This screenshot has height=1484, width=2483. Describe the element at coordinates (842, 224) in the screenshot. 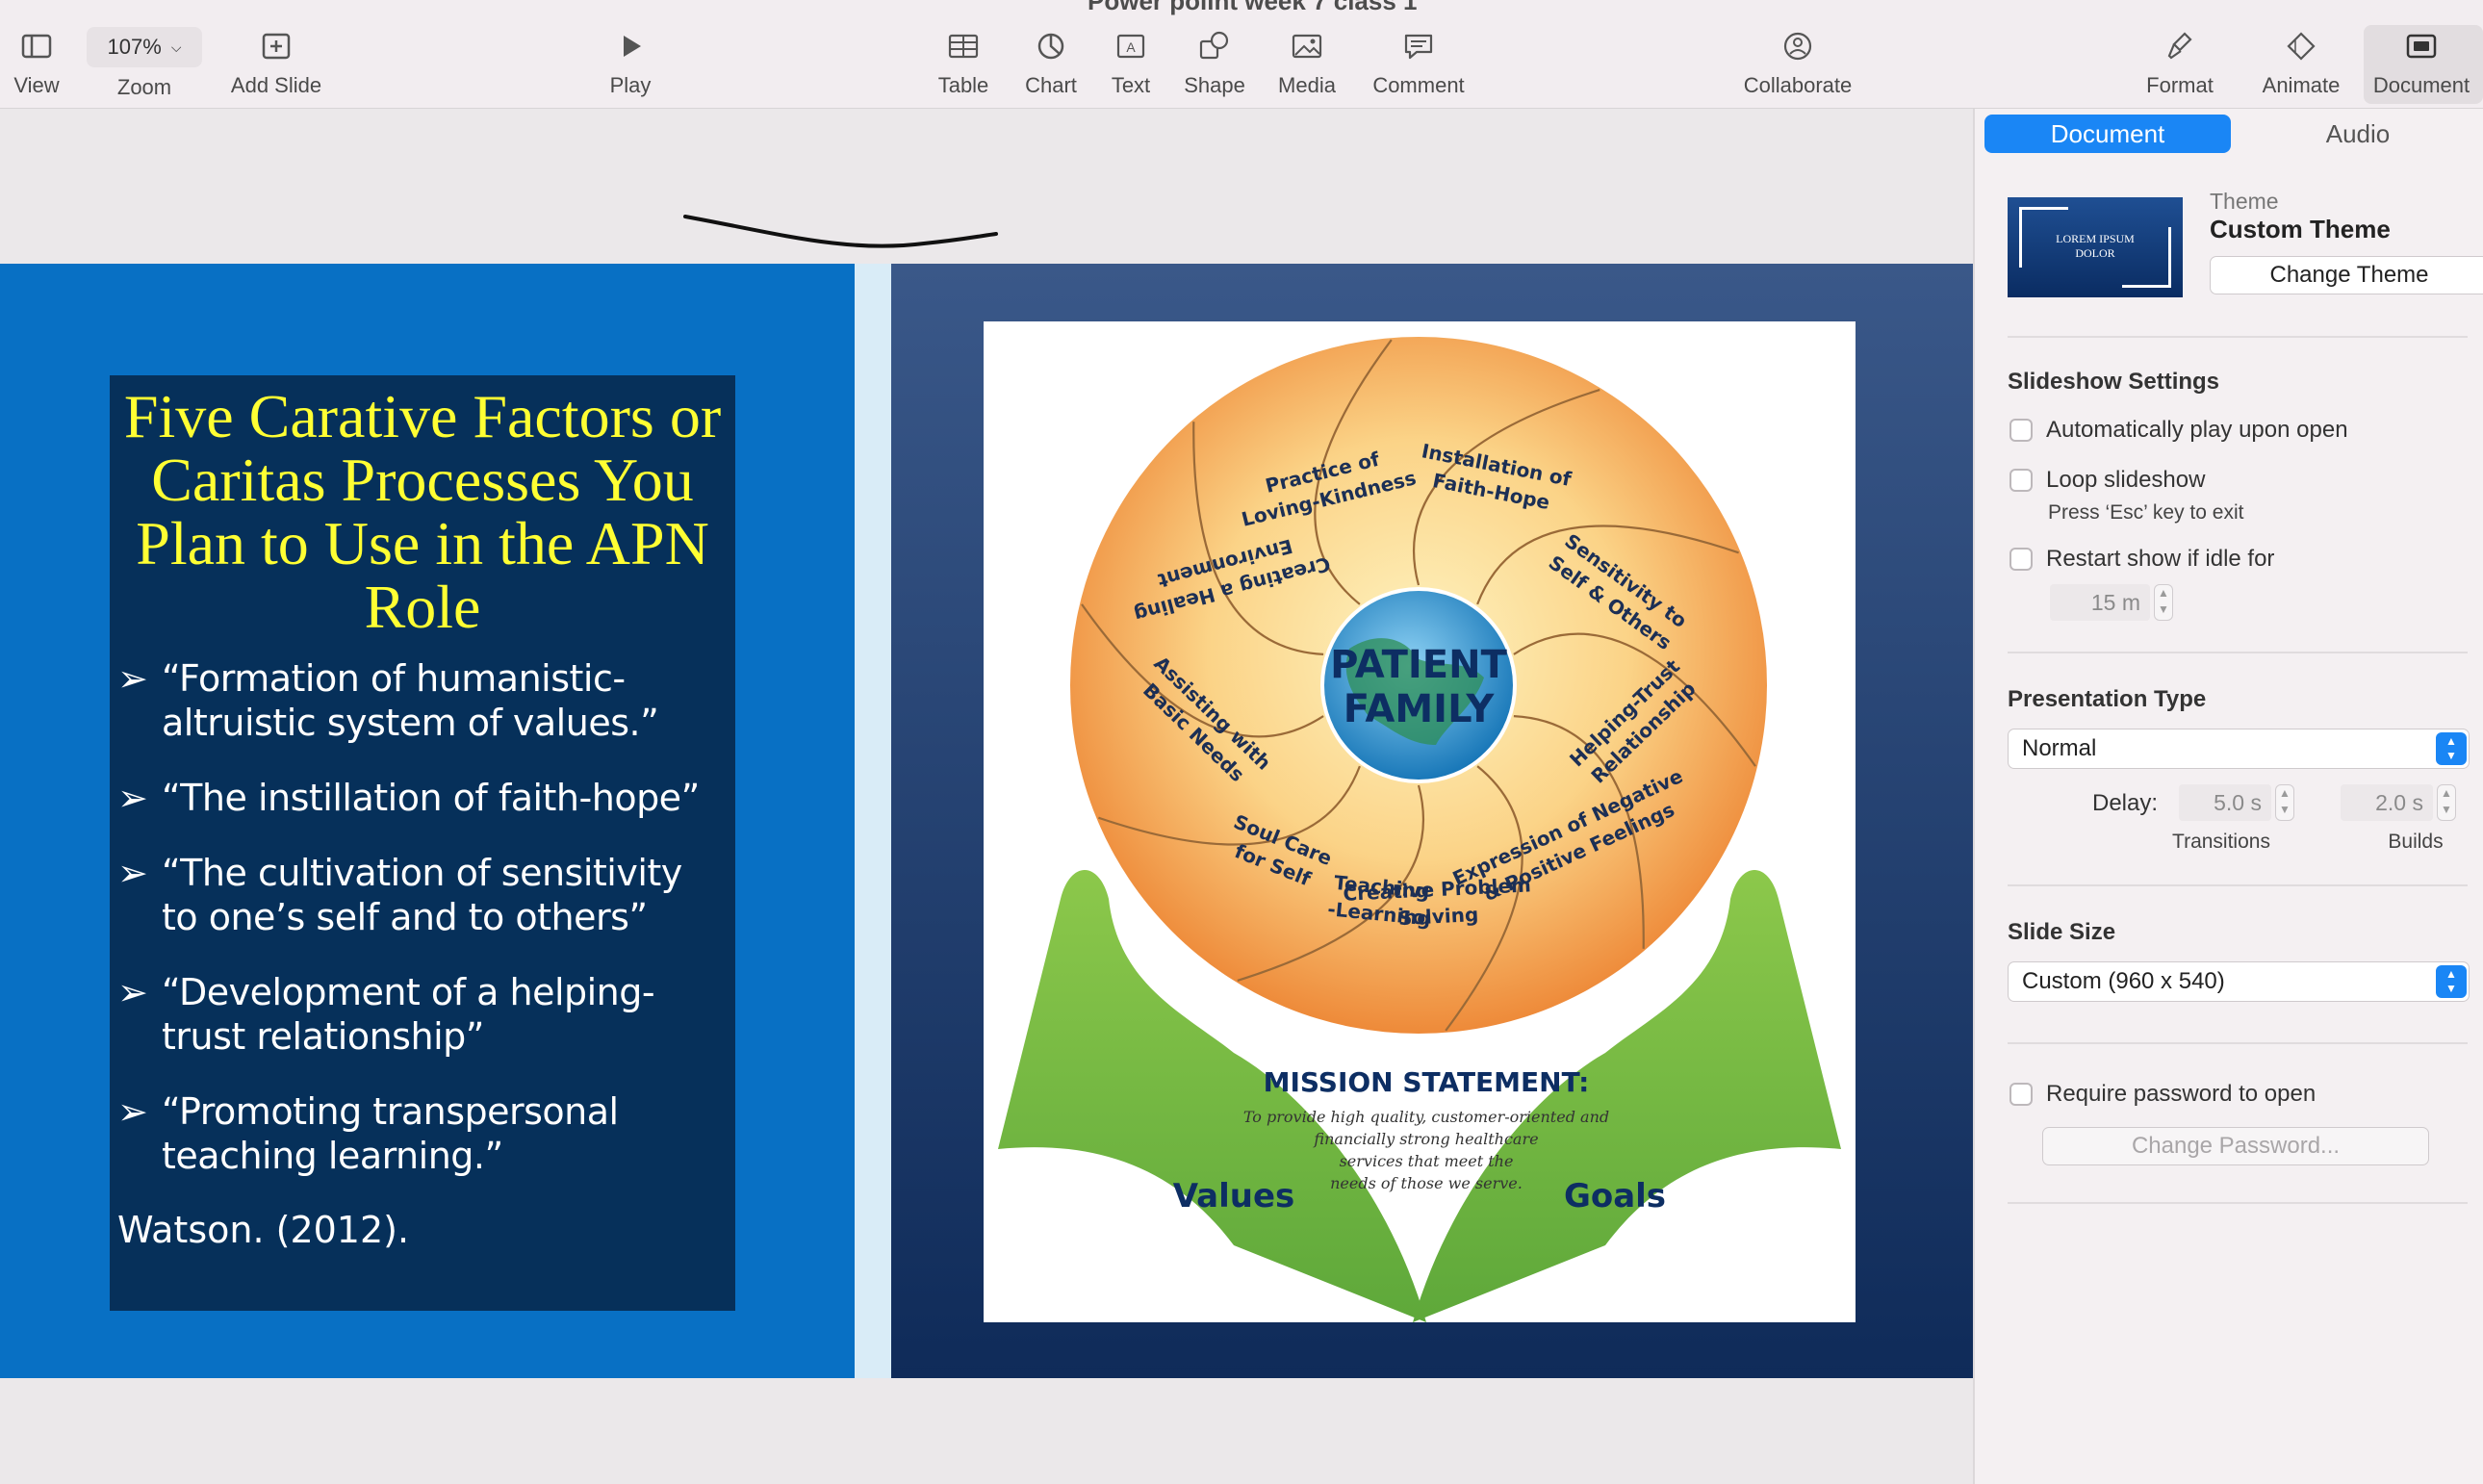

I see `freehand-line` at that location.